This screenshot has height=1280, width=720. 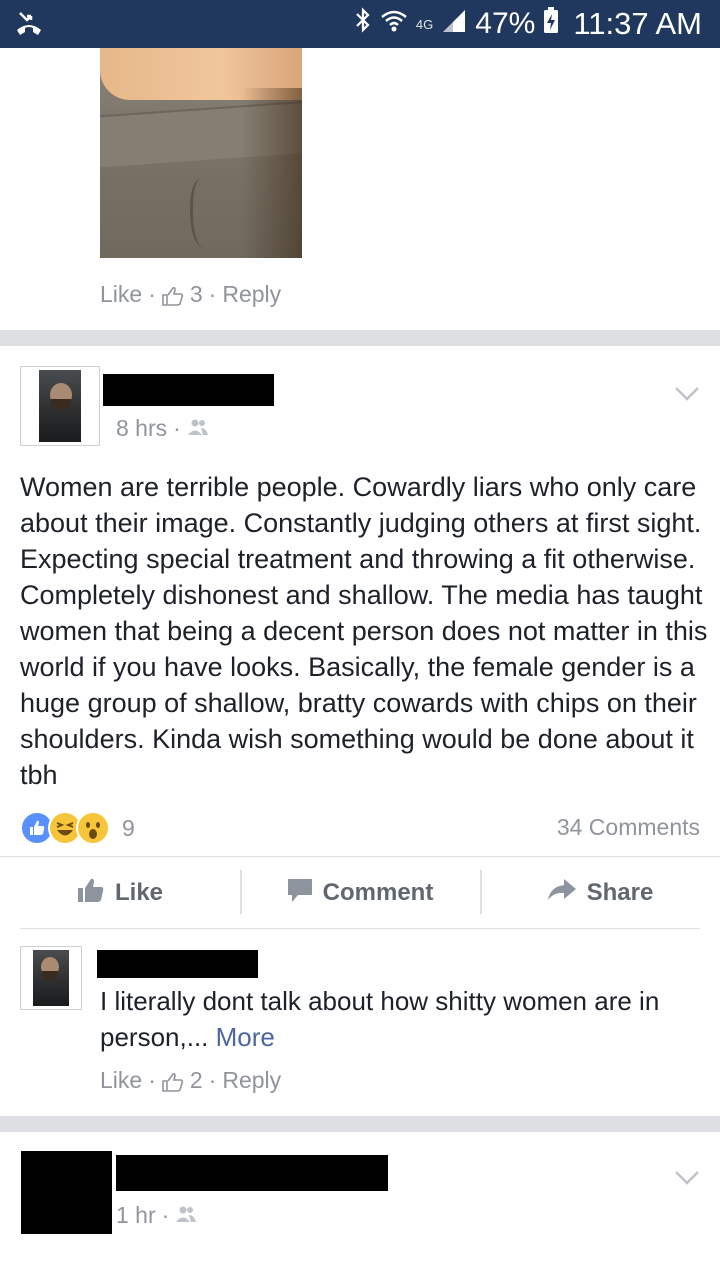 I want to click on network-type-icon: 4G, so click(x=424, y=24).